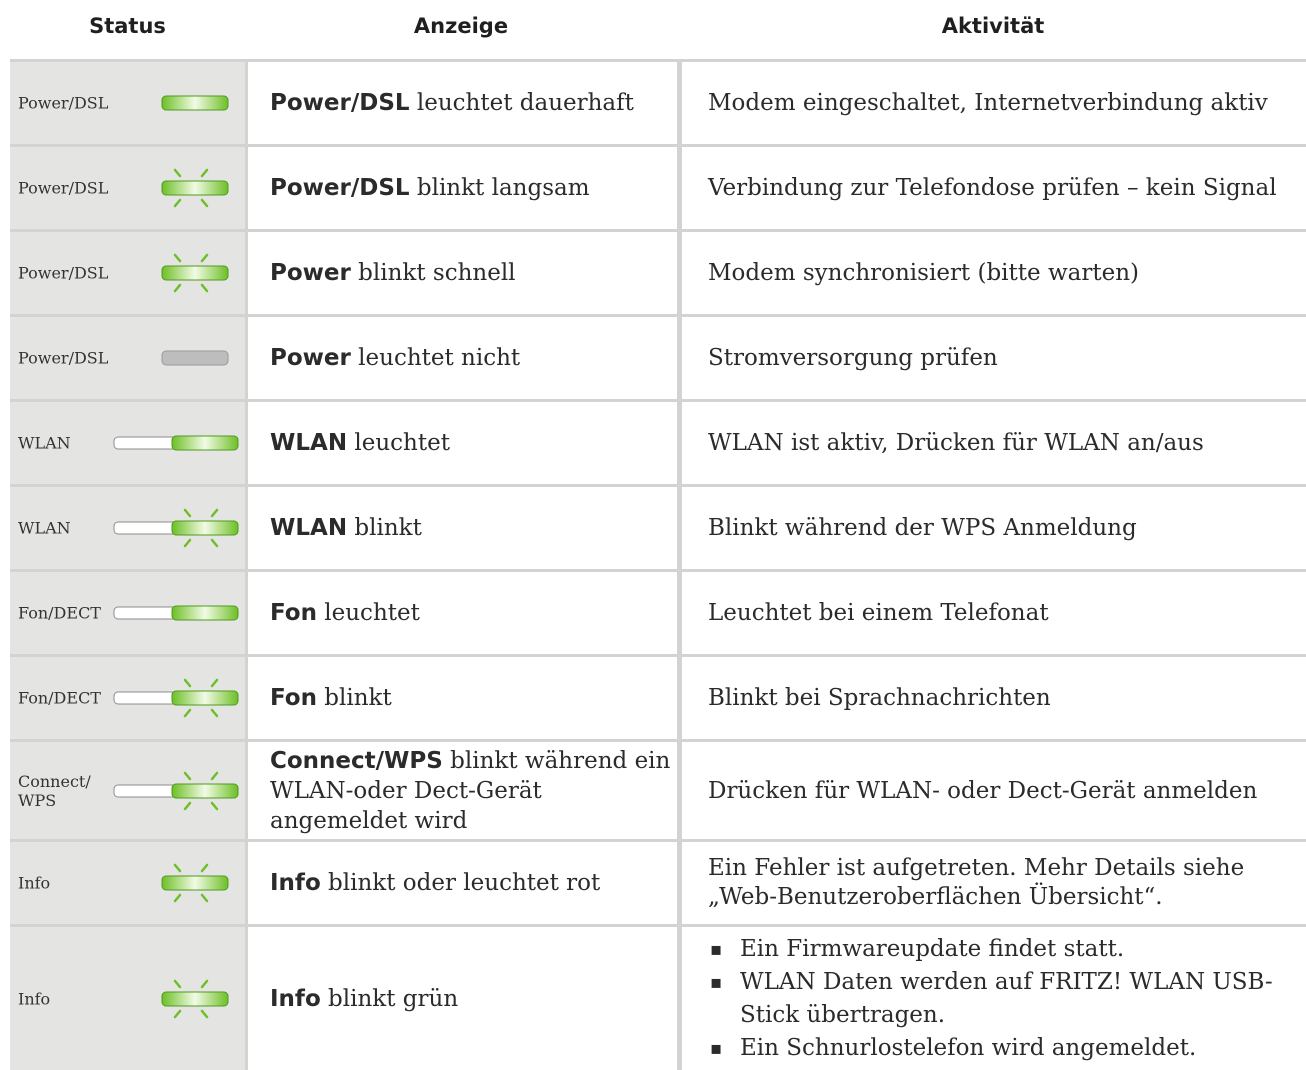 The image size is (1306, 1070). What do you see at coordinates (1007, 949) in the screenshot?
I see `list-item: Ein Firmwareupdate findet statt.` at bounding box center [1007, 949].